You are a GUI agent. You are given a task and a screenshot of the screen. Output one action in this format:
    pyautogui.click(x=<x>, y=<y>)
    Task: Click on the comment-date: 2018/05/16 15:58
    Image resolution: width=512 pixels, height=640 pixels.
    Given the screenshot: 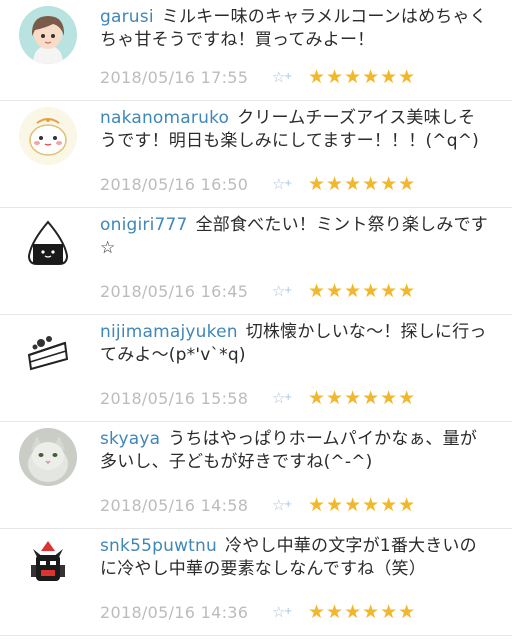 What is the action you would take?
    pyautogui.click(x=174, y=398)
    